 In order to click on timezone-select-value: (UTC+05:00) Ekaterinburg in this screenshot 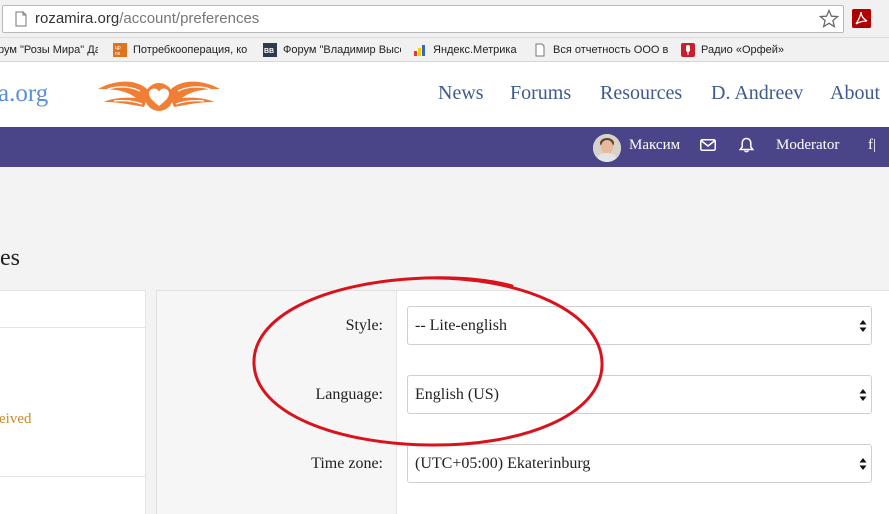, I will do `click(503, 463)`.